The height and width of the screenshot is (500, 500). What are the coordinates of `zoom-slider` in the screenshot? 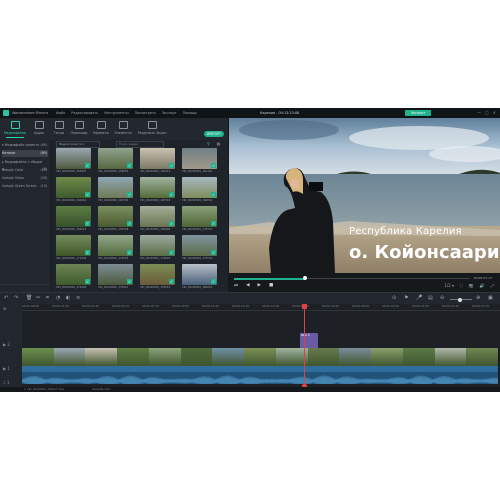 It's located at (461, 299).